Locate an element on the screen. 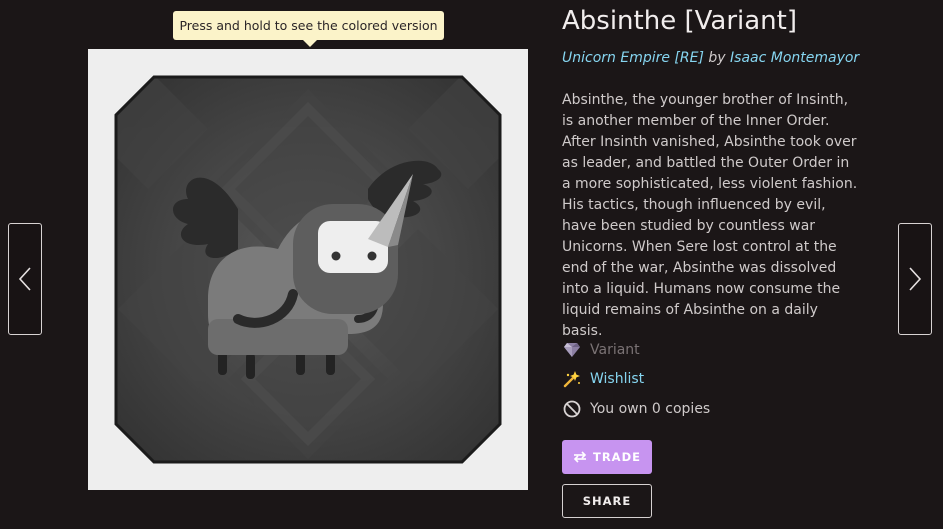 The width and height of the screenshot is (943, 529). trade-button: TRADE is located at coordinates (607, 457).